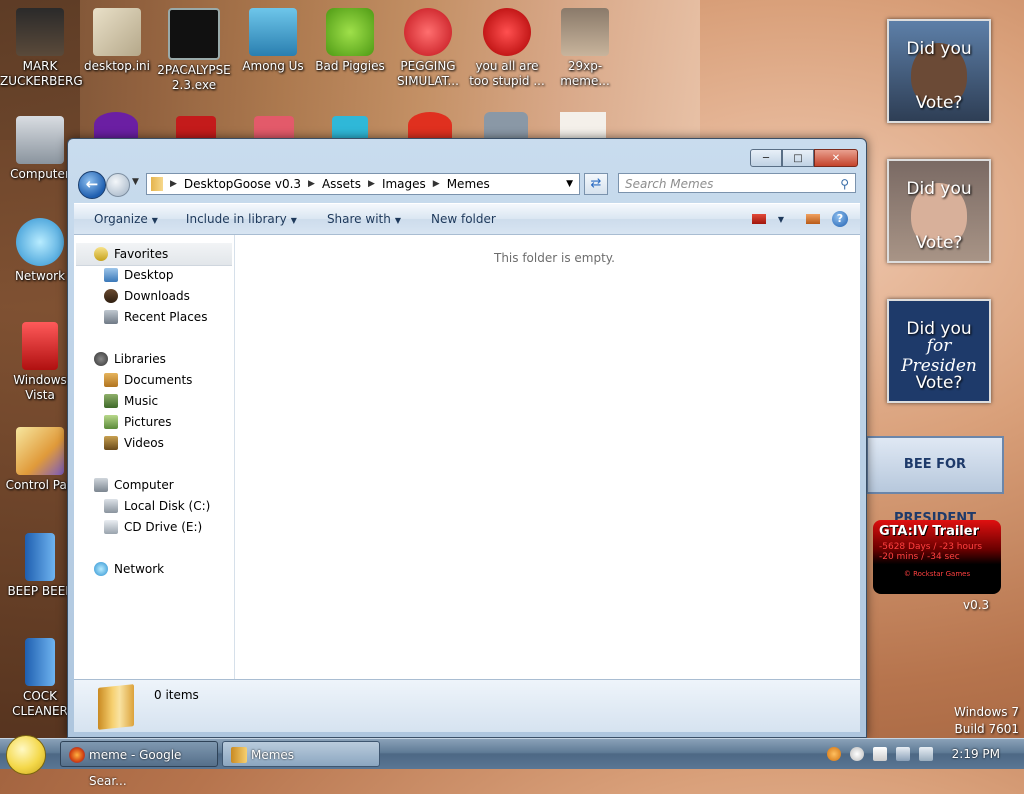  I want to click on smiley-icon, so click(856, 754).